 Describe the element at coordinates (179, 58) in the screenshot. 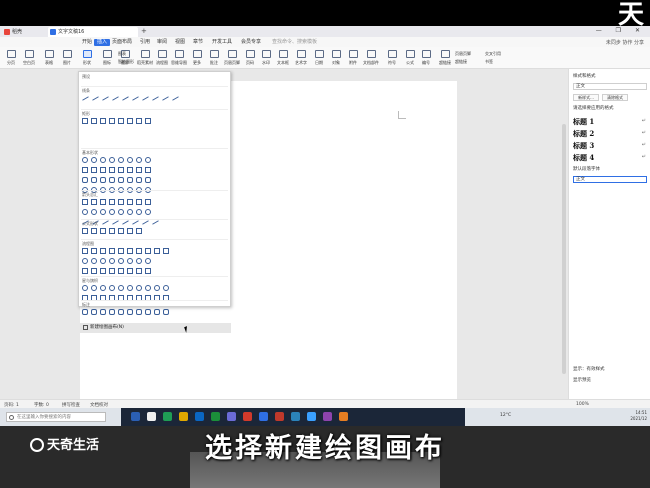

I see `ribbon-button: 思维导图` at that location.